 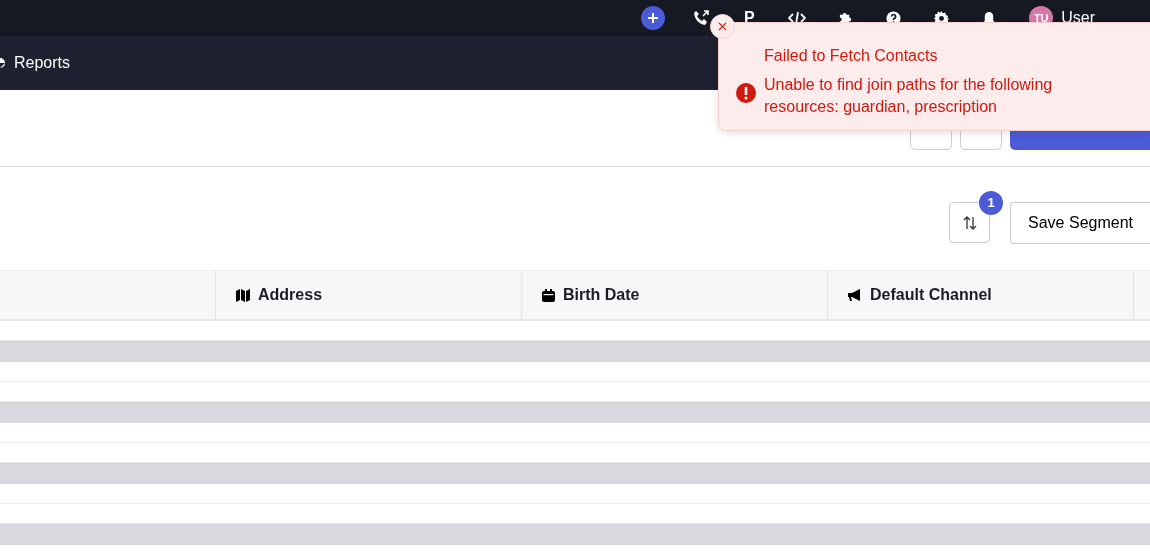 What do you see at coordinates (3, 63) in the screenshot?
I see `nav-item-icon` at bounding box center [3, 63].